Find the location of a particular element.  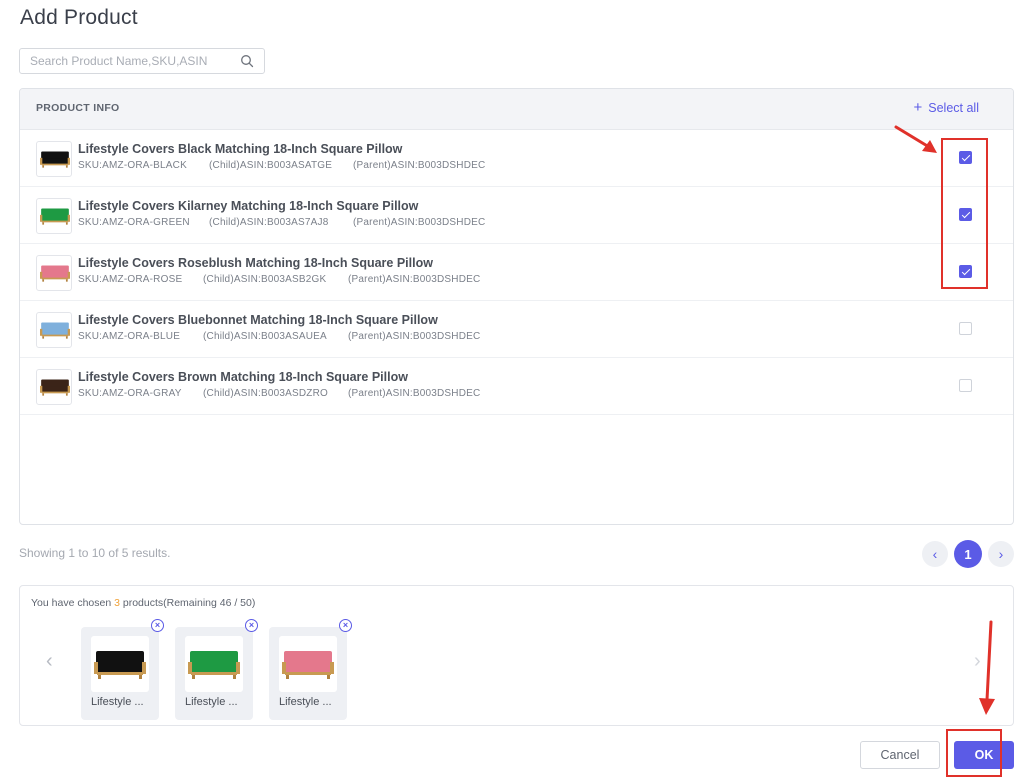

pagination-next-button: › is located at coordinates (1001, 554).